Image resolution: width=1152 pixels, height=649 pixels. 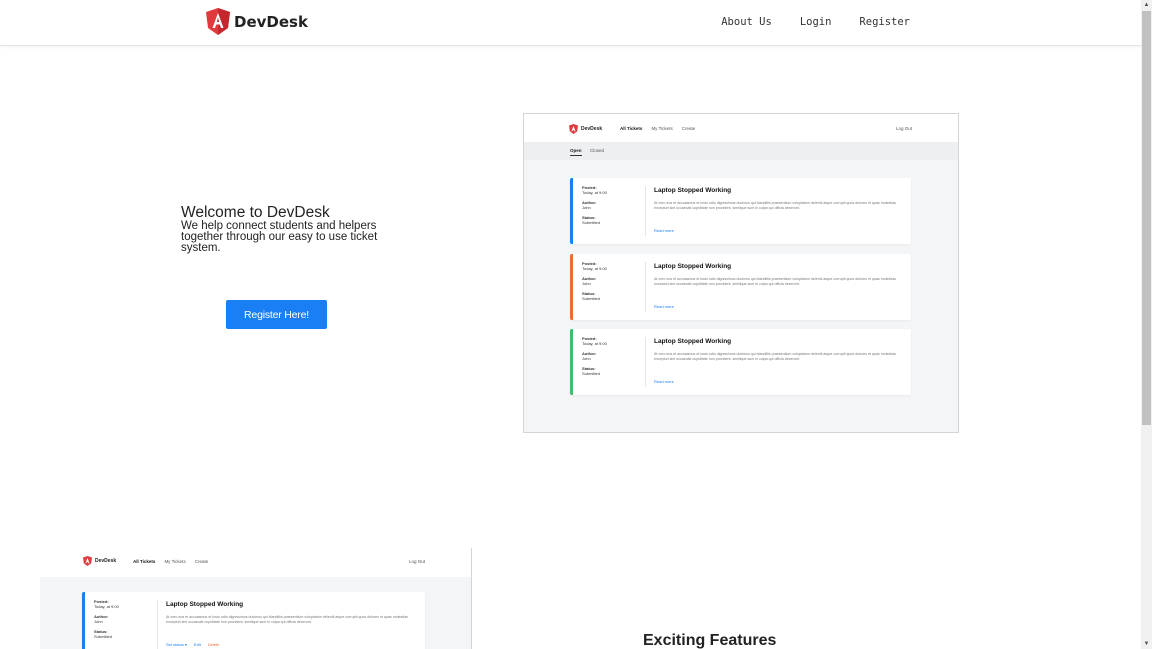 What do you see at coordinates (144, 561) in the screenshot?
I see `preview2-link-all-tickets: All Tickets` at bounding box center [144, 561].